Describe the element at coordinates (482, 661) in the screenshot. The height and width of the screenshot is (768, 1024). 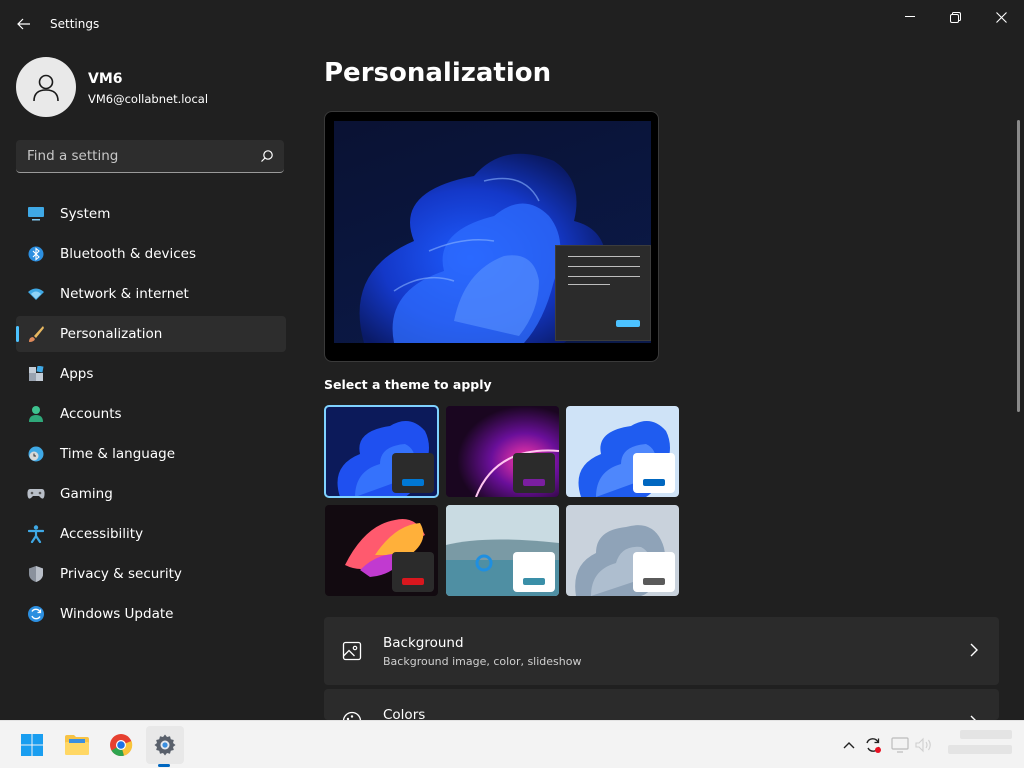
I see `card-subtitle: Background image, color, slideshow` at that location.